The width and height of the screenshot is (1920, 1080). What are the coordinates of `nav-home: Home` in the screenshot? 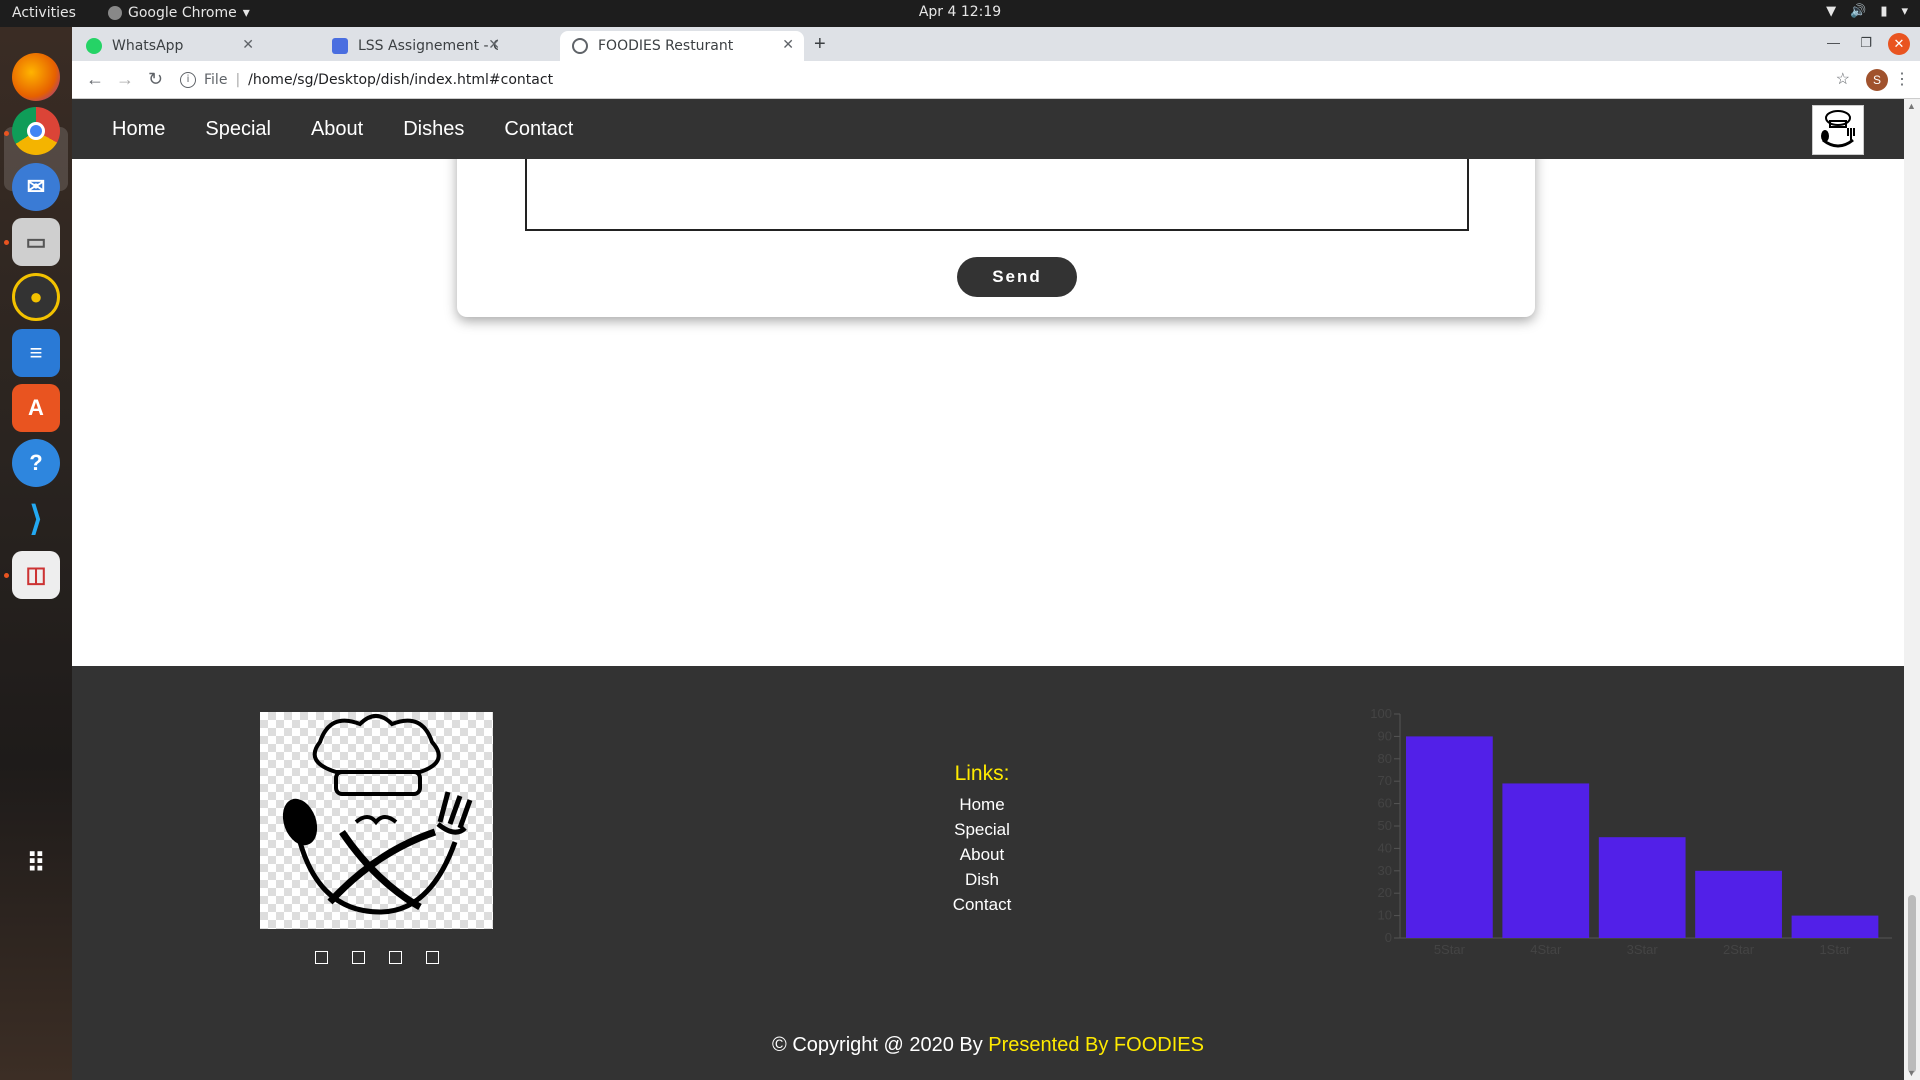 It's located at (138, 129).